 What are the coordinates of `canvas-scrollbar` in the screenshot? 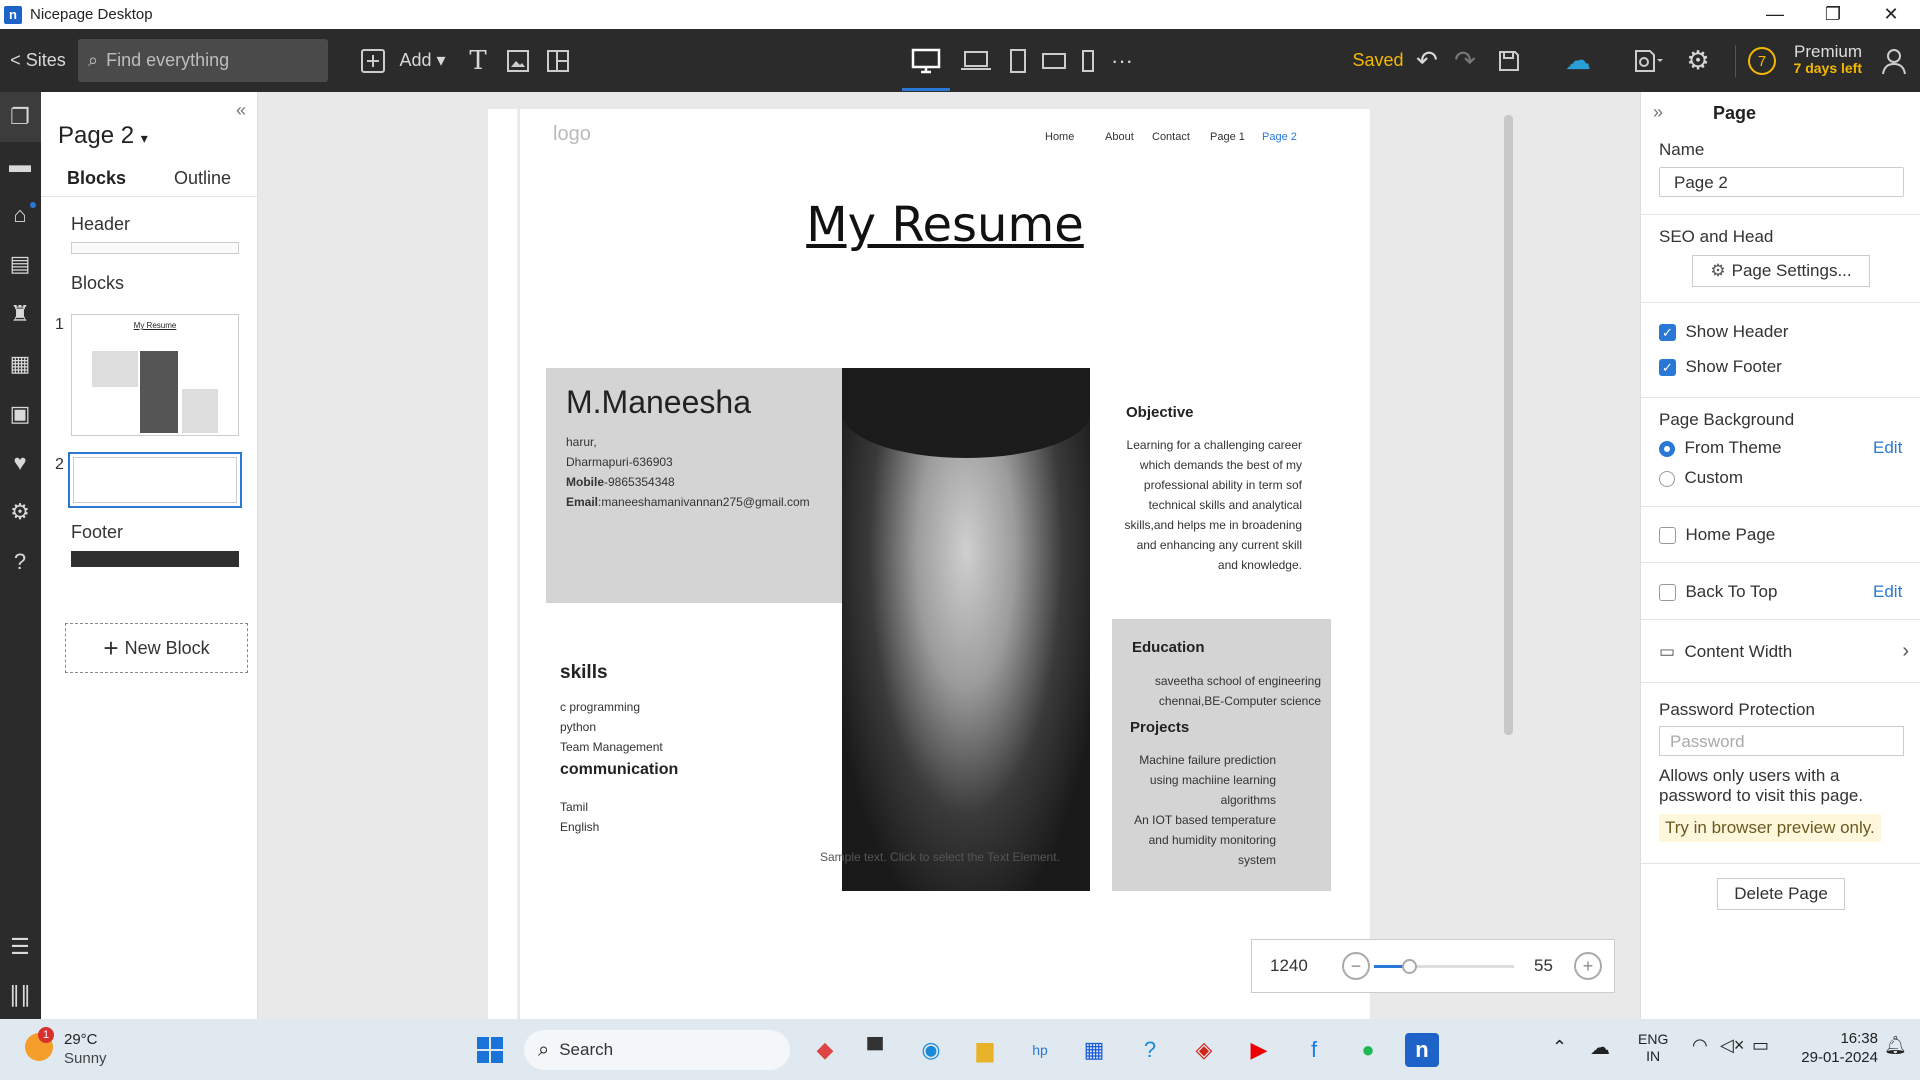 It's located at (1508, 425).